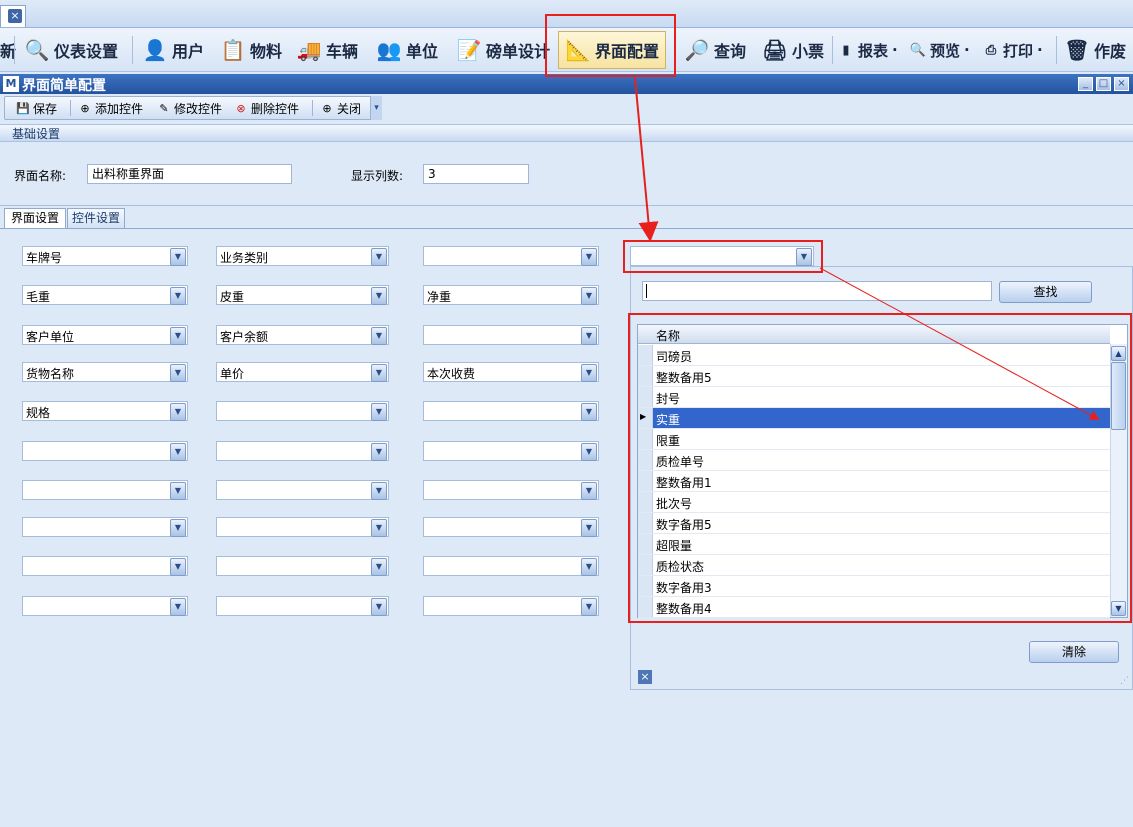 The height and width of the screenshot is (827, 1133). What do you see at coordinates (476, 174) in the screenshot?
I see `columns-input: 3` at bounding box center [476, 174].